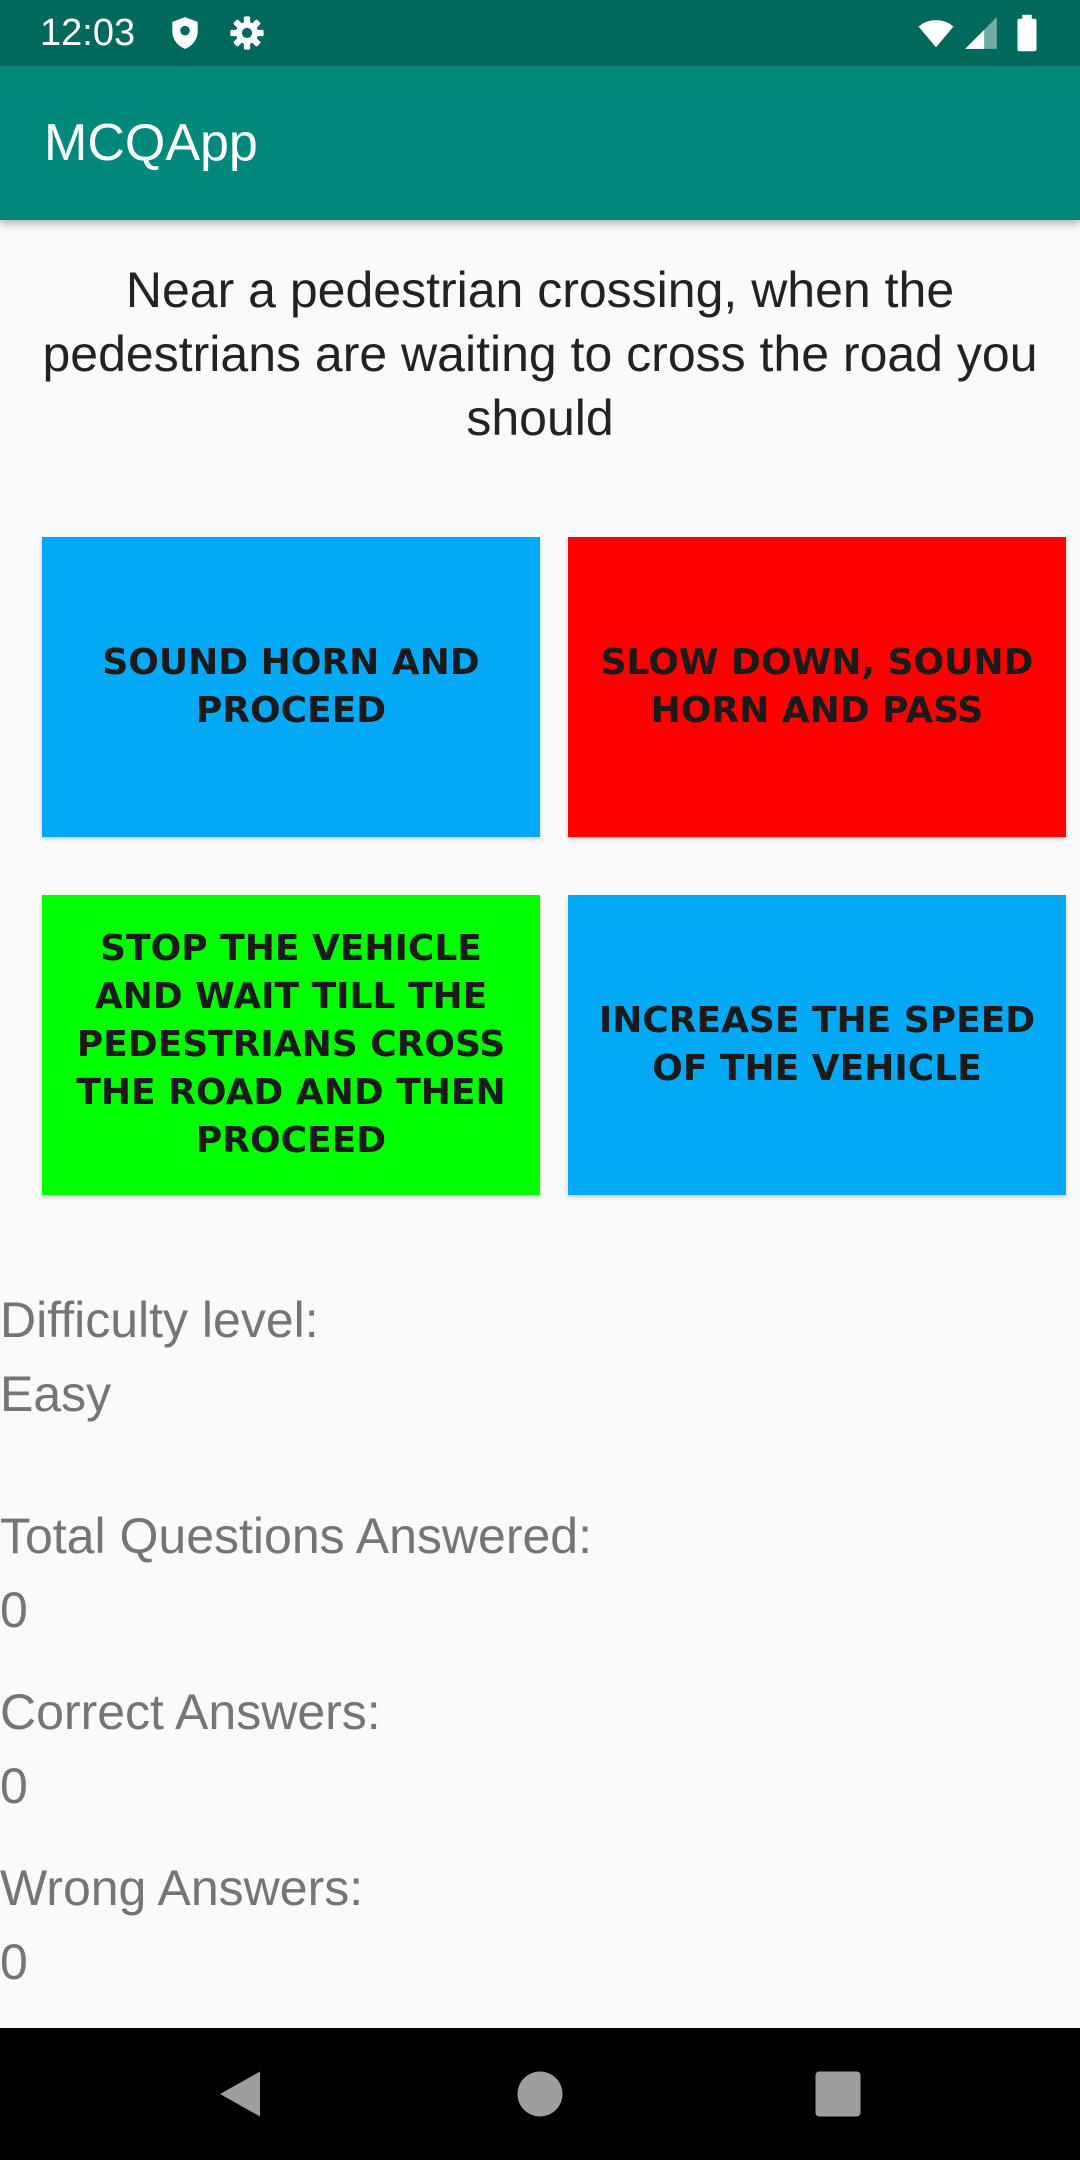 The width and height of the screenshot is (1080, 2160). Describe the element at coordinates (14, 1962) in the screenshot. I see `wrong-answers-value: 0` at that location.